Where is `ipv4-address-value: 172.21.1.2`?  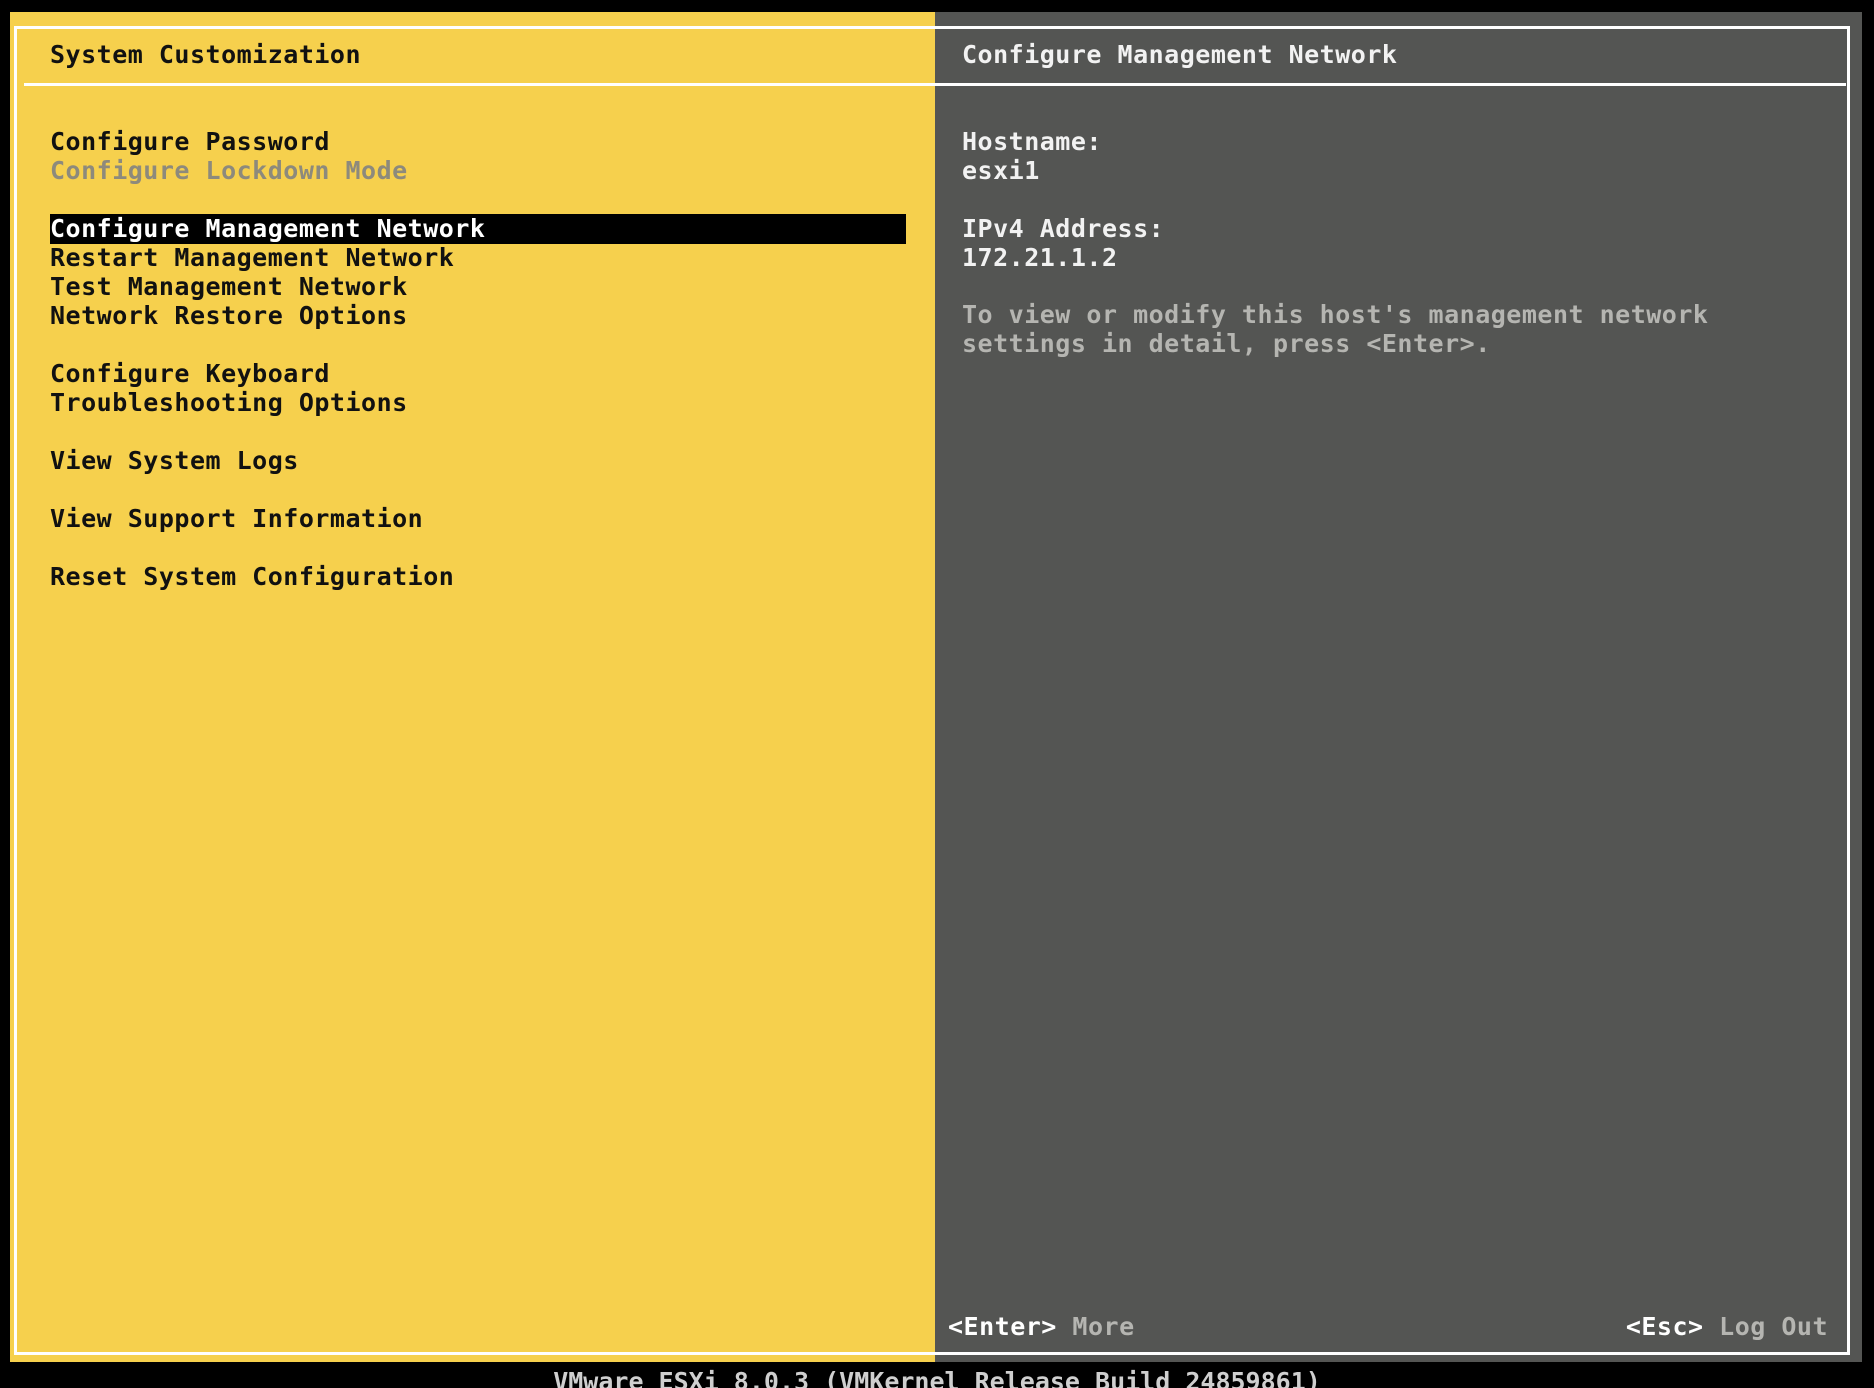
ipv4-address-value: 172.21.1.2 is located at coordinates (1040, 257).